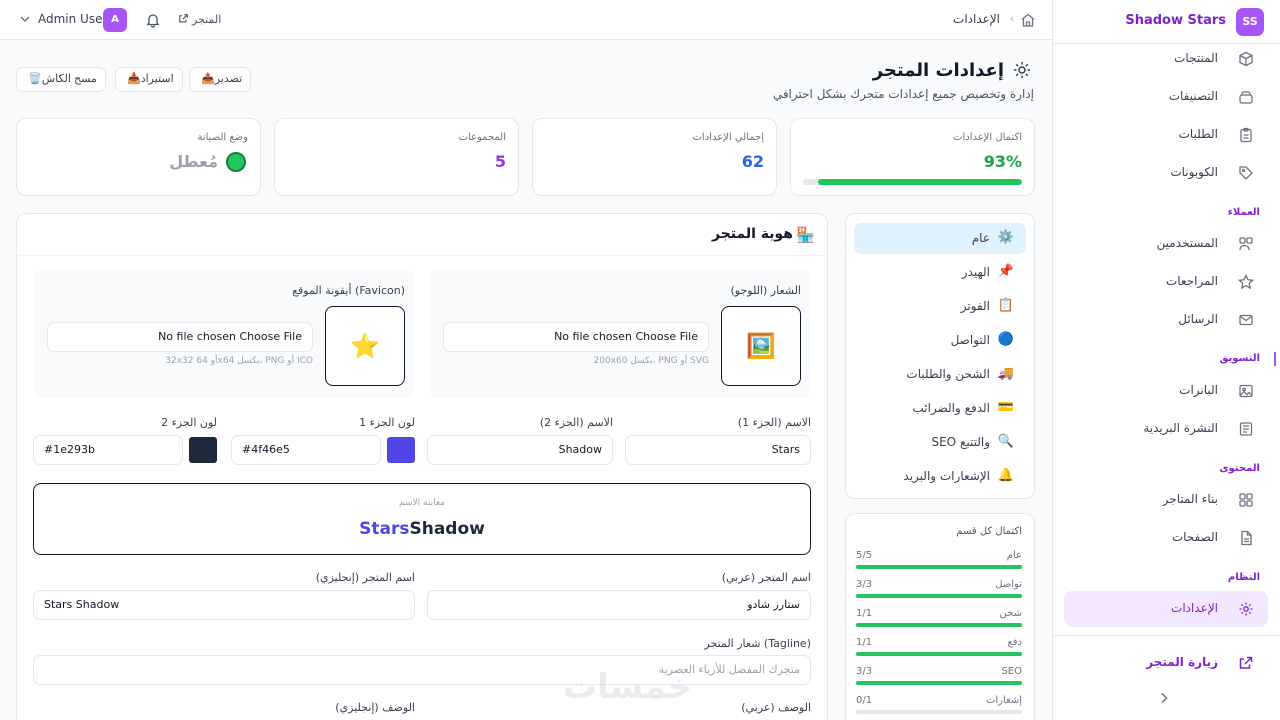 Image resolution: width=1280 pixels, height=720 pixels. What do you see at coordinates (774, 422) in the screenshot?
I see `name-part1-label: الاسم (الجزء 1)` at bounding box center [774, 422].